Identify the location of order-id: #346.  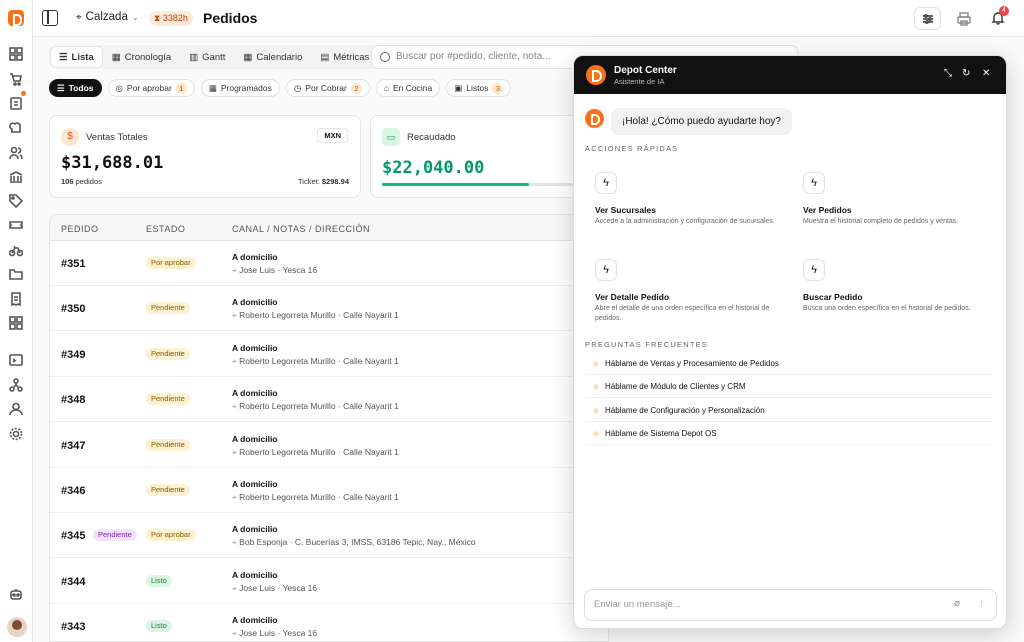
(73, 491).